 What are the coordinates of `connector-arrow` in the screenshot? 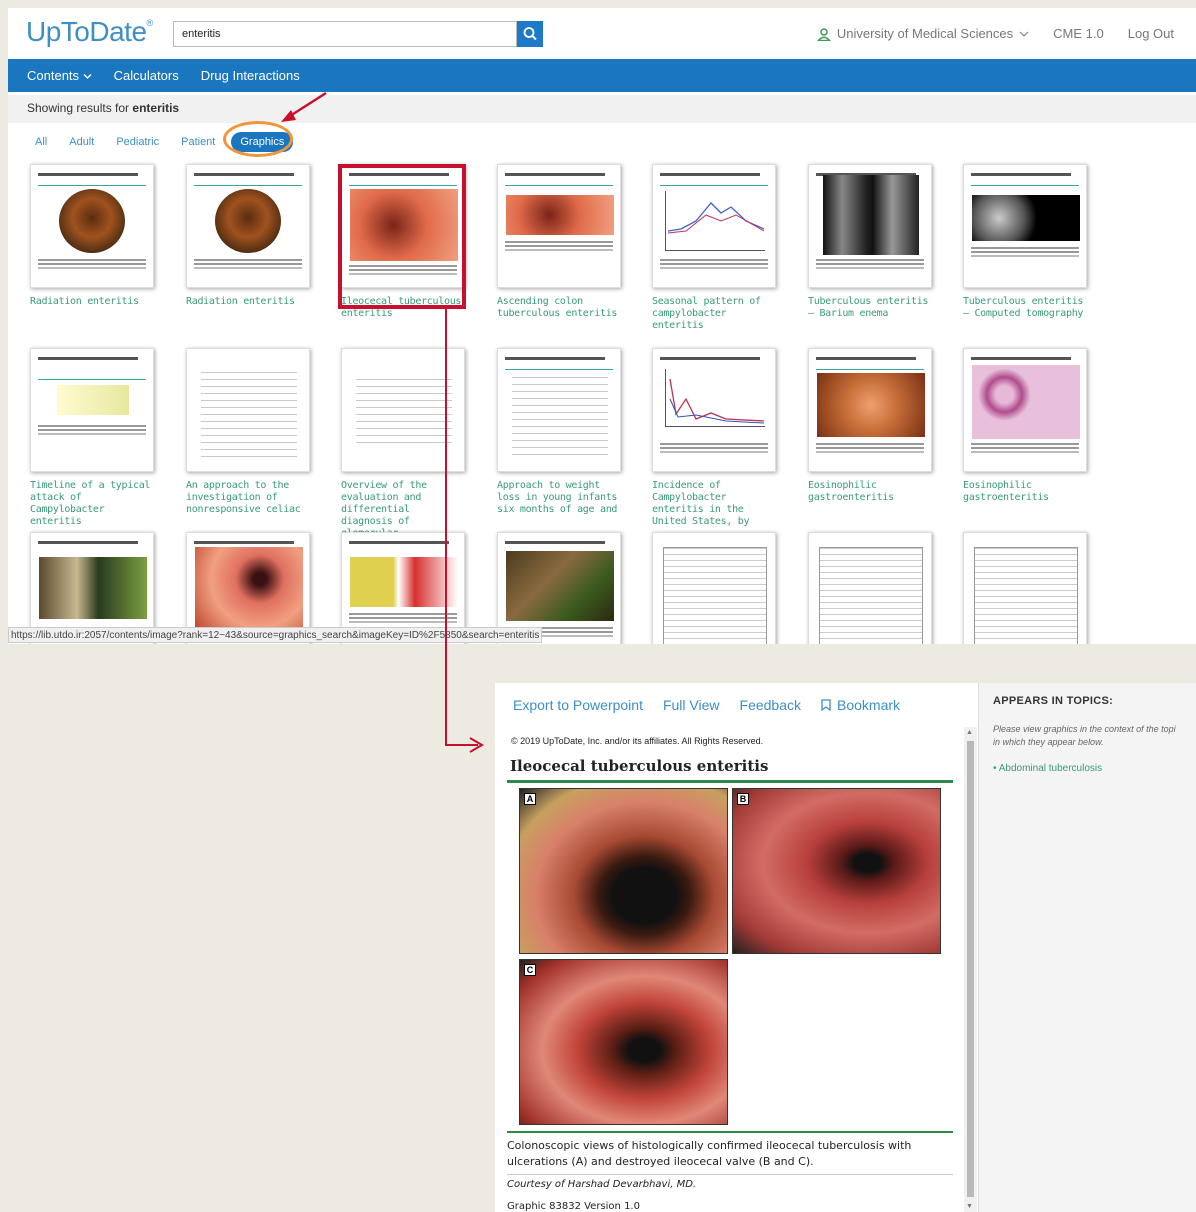 It's located at (464, 531).